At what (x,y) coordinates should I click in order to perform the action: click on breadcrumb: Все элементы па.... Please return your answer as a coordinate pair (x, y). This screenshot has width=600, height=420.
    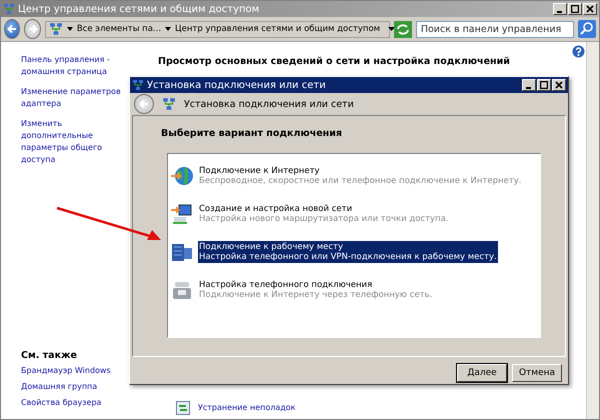
    Looking at the image, I should click on (119, 29).